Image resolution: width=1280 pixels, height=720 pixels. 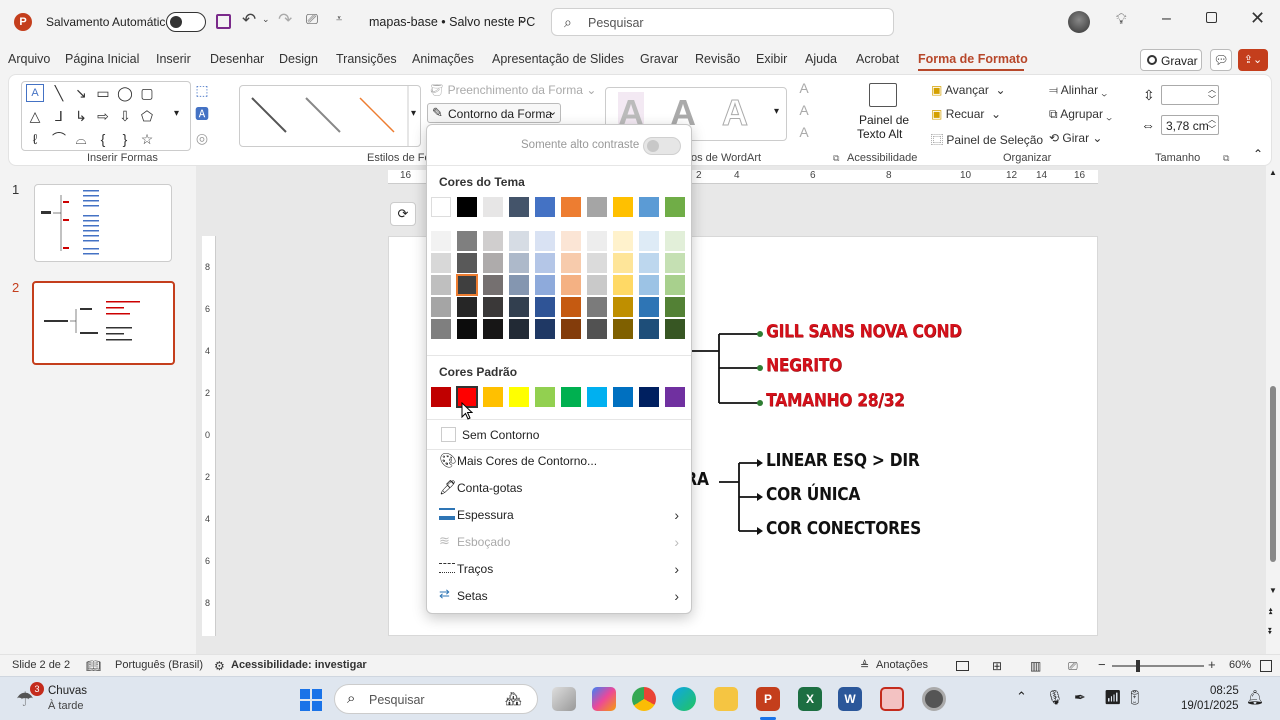 What do you see at coordinates (285, 20) in the screenshot?
I see `redo-icon: ↷` at bounding box center [285, 20].